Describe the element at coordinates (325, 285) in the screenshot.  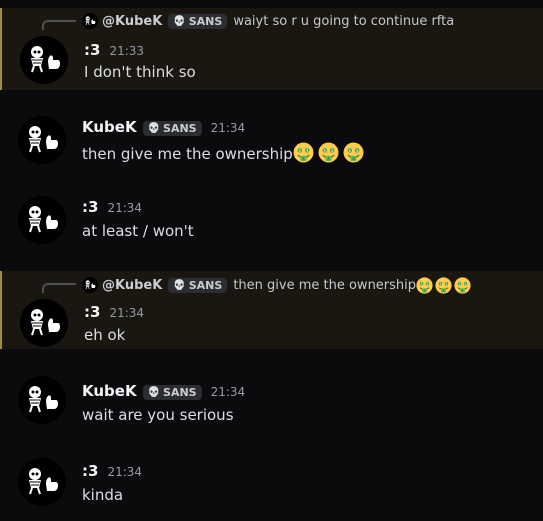
I see `reply-text: then give me the ownership` at that location.